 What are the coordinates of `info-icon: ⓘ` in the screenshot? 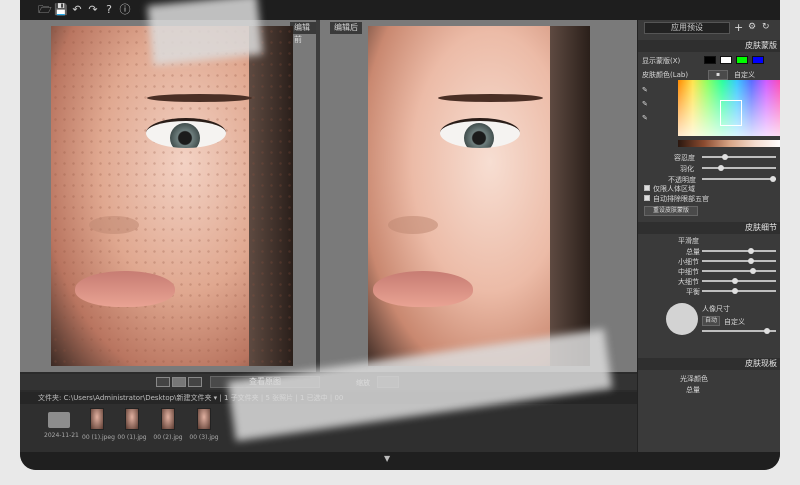 It's located at (125, 10).